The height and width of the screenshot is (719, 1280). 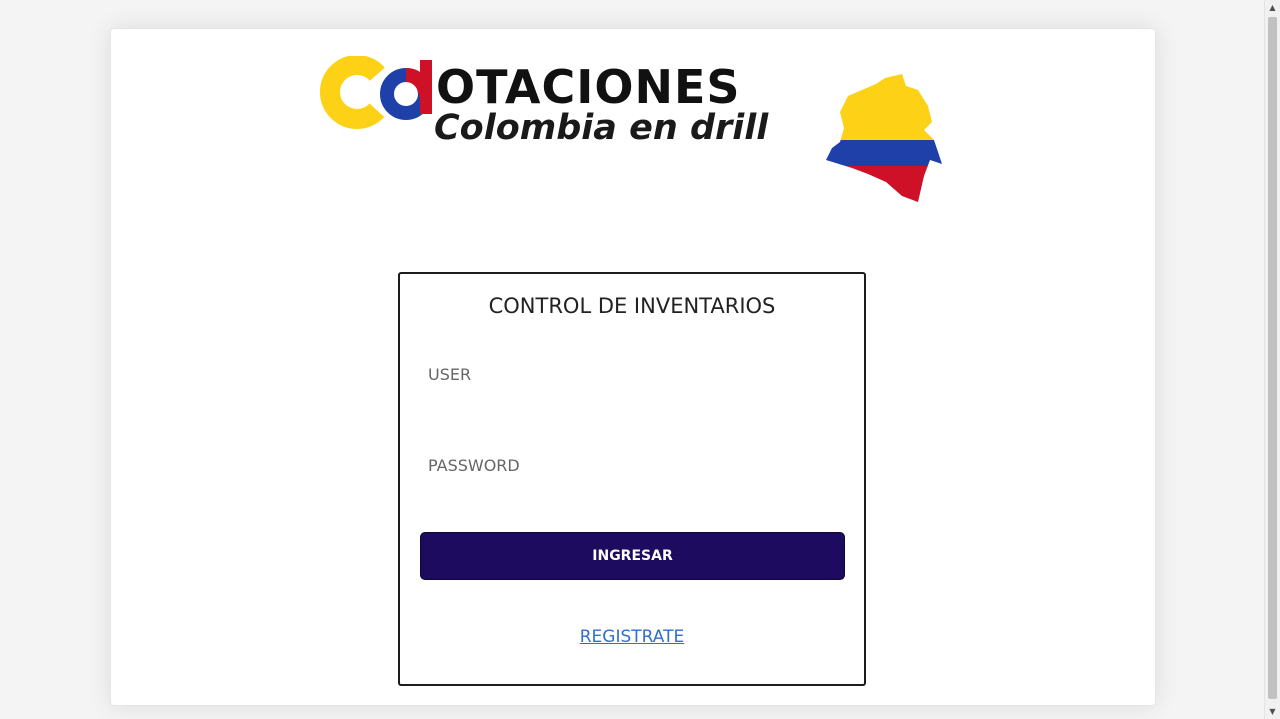 What do you see at coordinates (1272, 7) in the screenshot?
I see `scroll-up-arrow-icon: ▲` at bounding box center [1272, 7].